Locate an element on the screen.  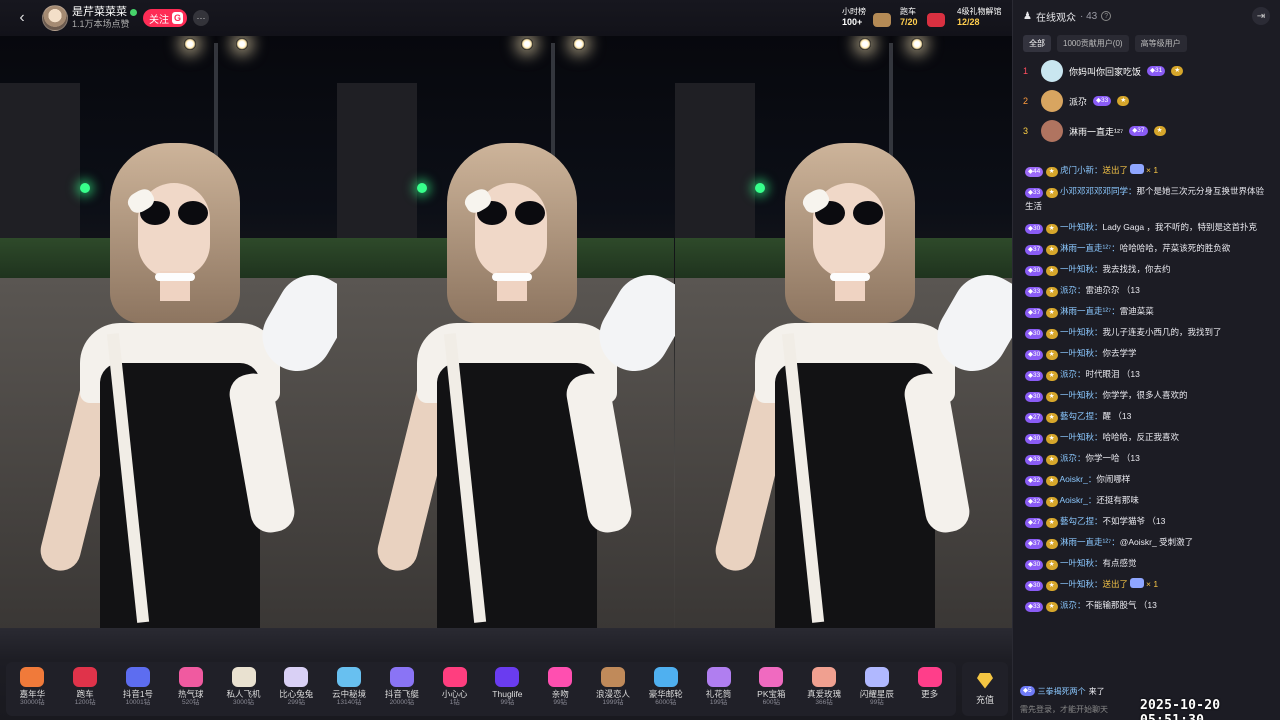
chat-message: ◆ 30 ★ 一叶知秋：你学学，很多人喜欢的 is located at coordinates (1147, 395).